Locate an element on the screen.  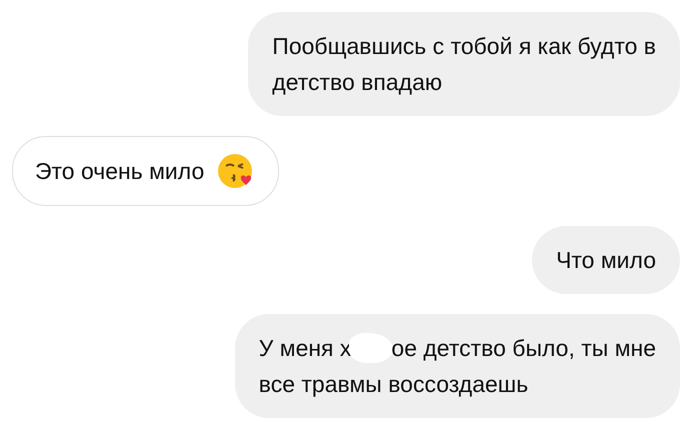
message-text: Пообщавшись с тобой я как будто в is located at coordinates (464, 46).